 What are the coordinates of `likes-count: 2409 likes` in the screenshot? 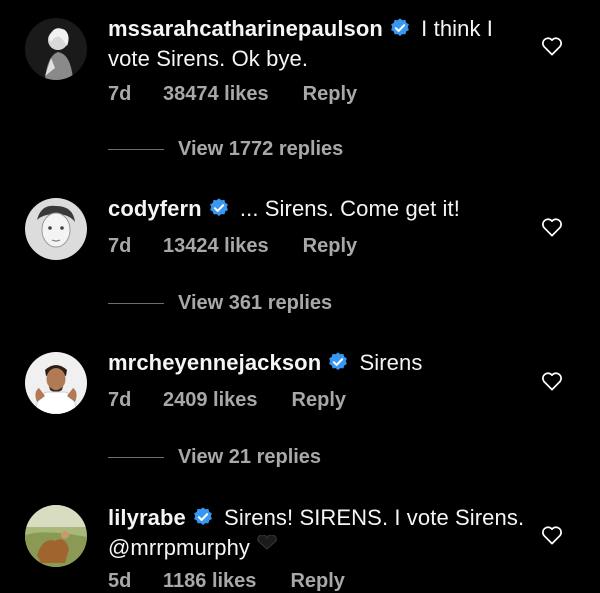 It's located at (210, 400).